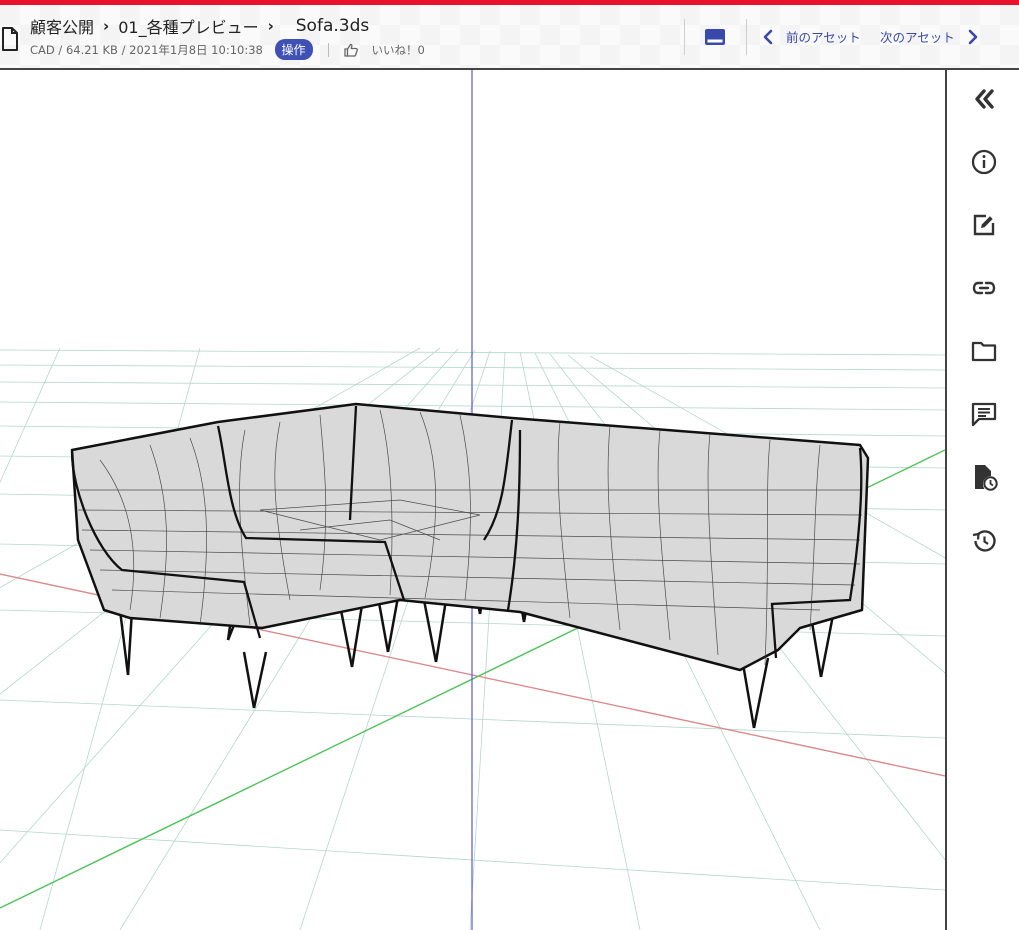 This screenshot has width=1019, height=930. I want to click on right-sidebar, so click(983, 500).